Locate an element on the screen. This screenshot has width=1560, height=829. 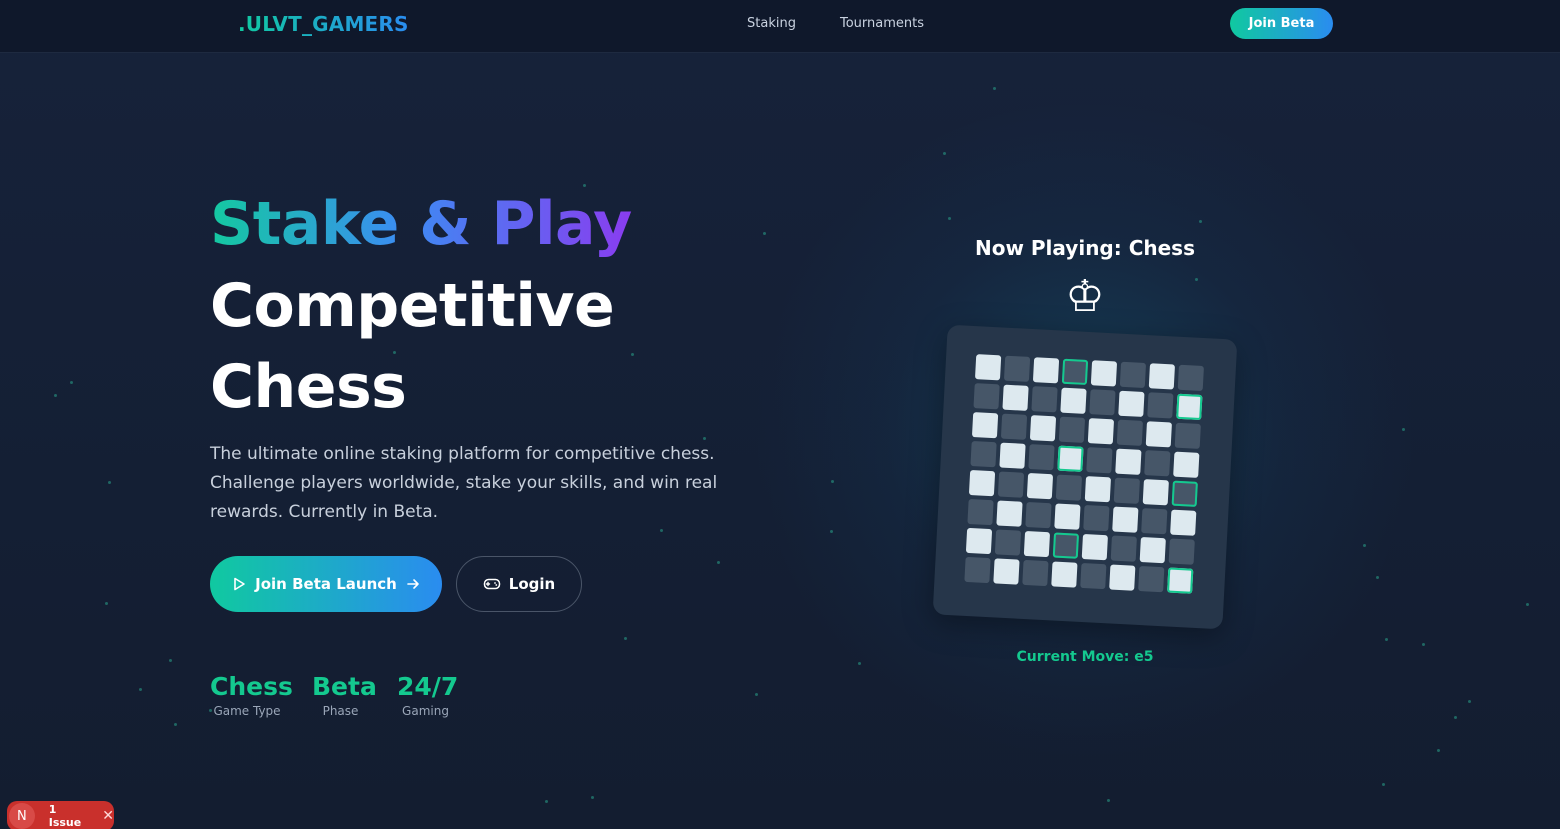
stat-phase: Beta Phase is located at coordinates (344, 695).